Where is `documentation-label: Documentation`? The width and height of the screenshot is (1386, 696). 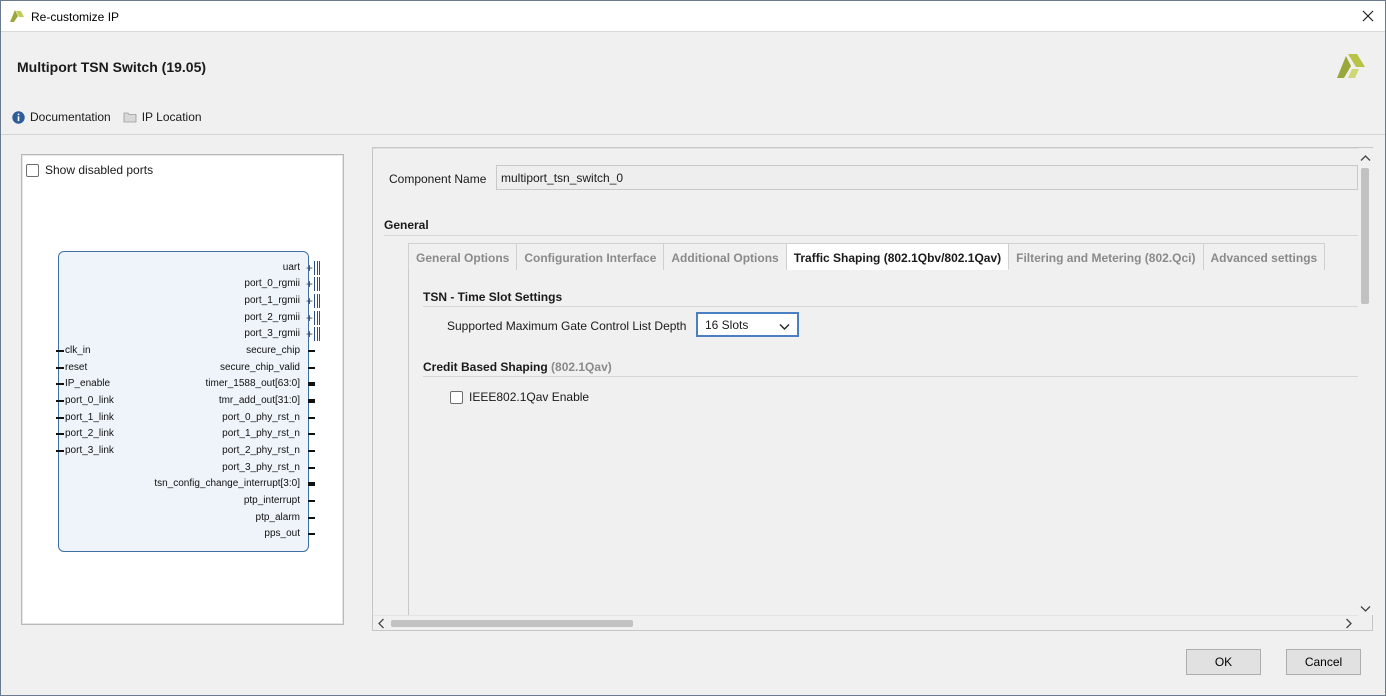 documentation-label: Documentation is located at coordinates (70, 117).